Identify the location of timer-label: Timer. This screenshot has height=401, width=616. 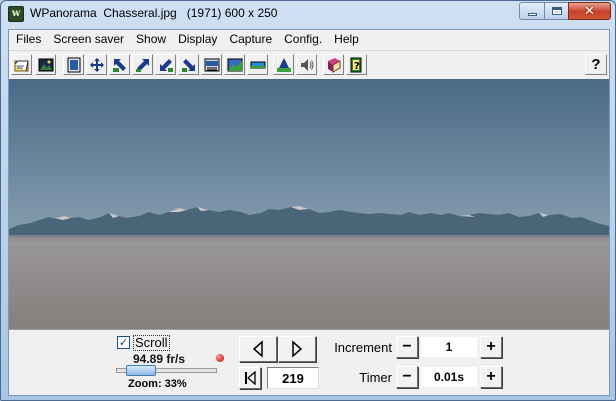
(375, 377).